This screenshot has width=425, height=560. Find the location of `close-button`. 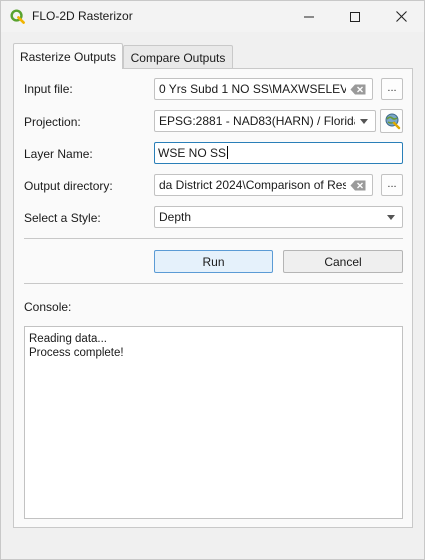

close-button is located at coordinates (401, 16).